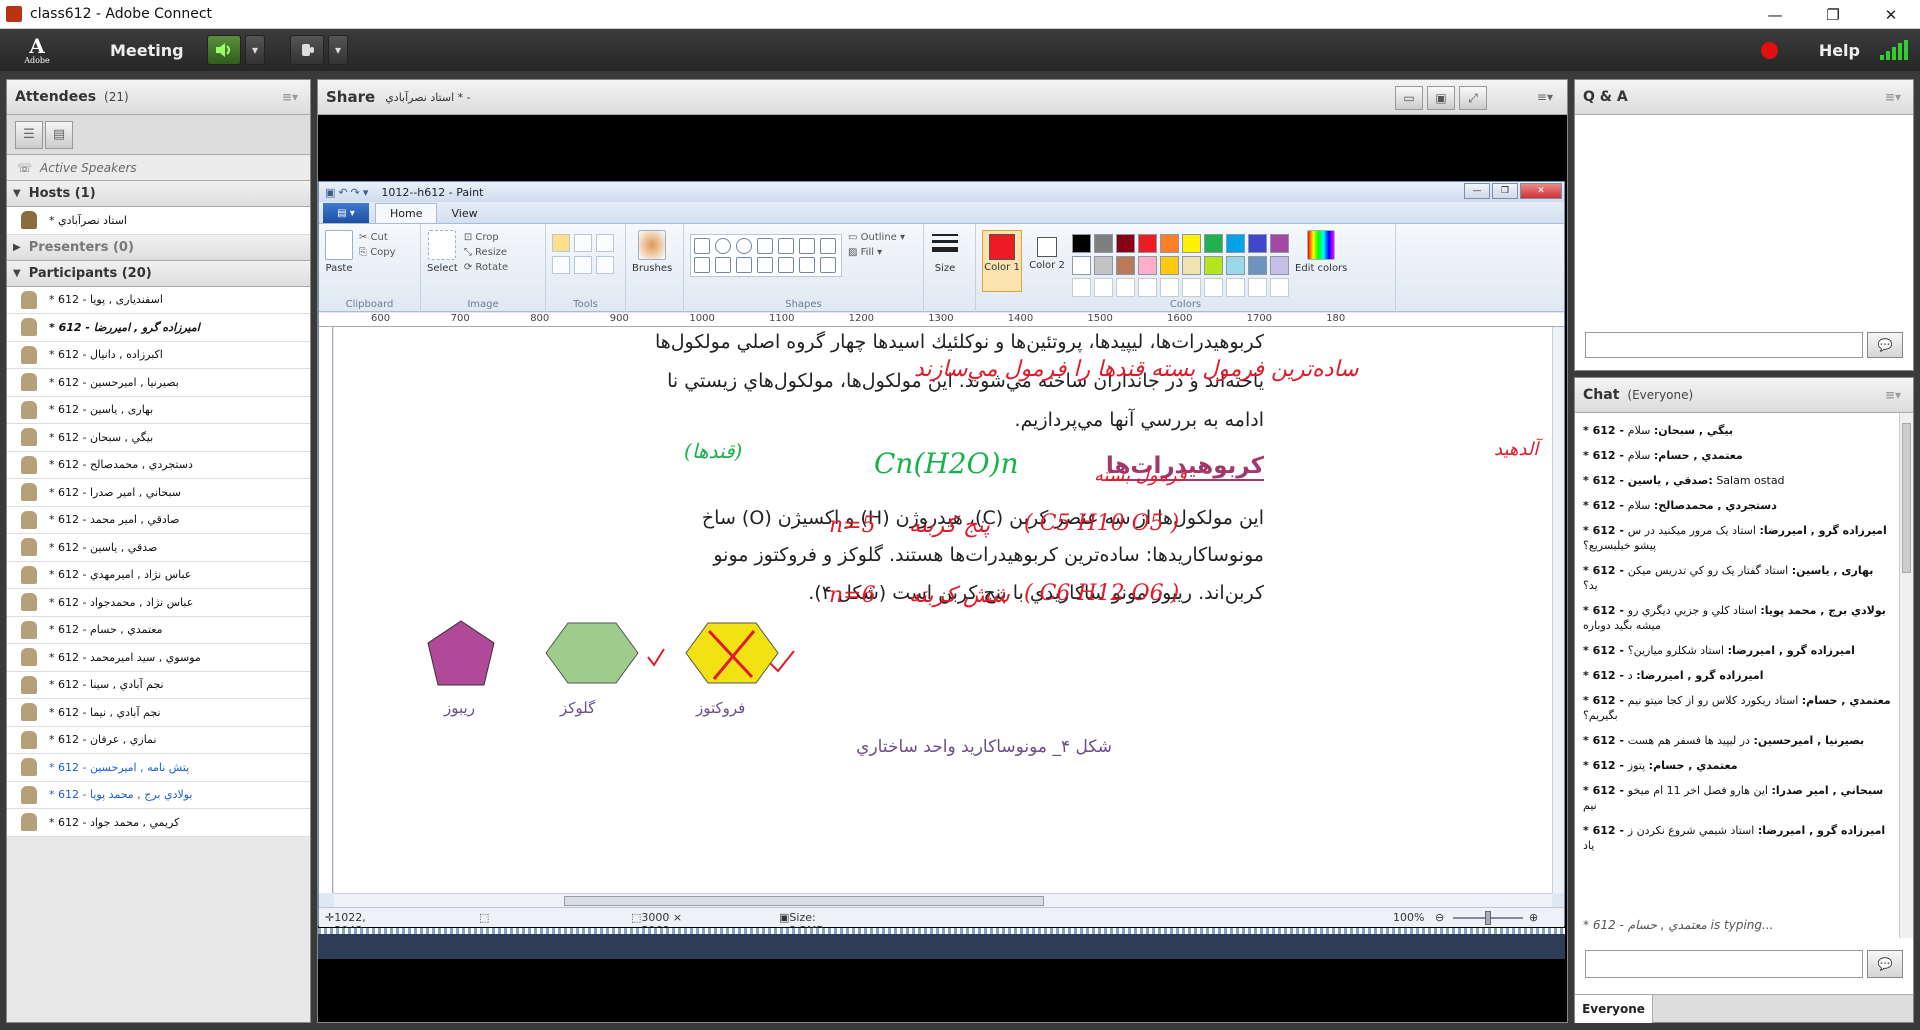 This screenshot has height=1030, width=1920. What do you see at coordinates (158, 548) in the screenshot?
I see `participant-item: * 612 - صدقي , ياسين` at bounding box center [158, 548].